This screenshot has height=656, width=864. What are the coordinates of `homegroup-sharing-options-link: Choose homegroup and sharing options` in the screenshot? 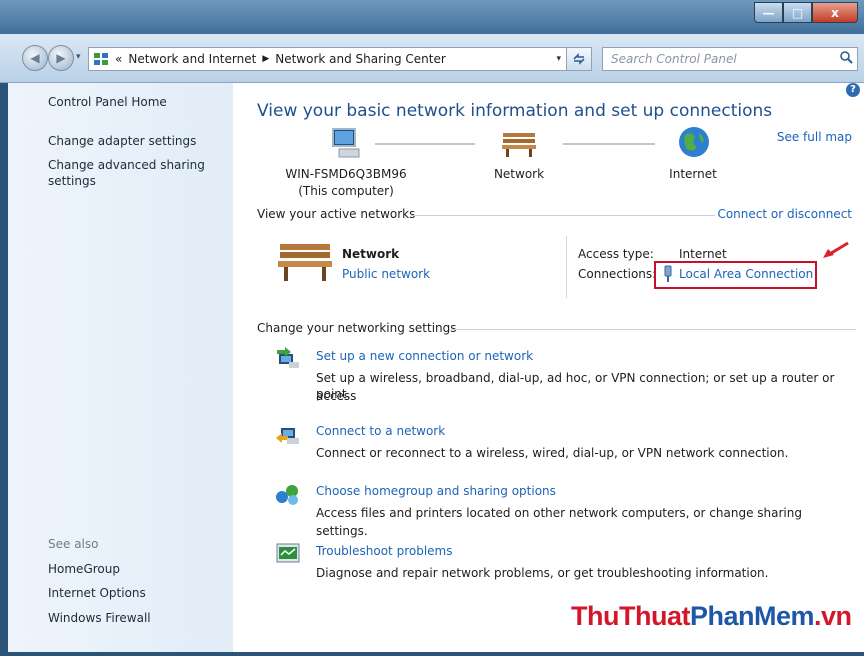 It's located at (436, 491).